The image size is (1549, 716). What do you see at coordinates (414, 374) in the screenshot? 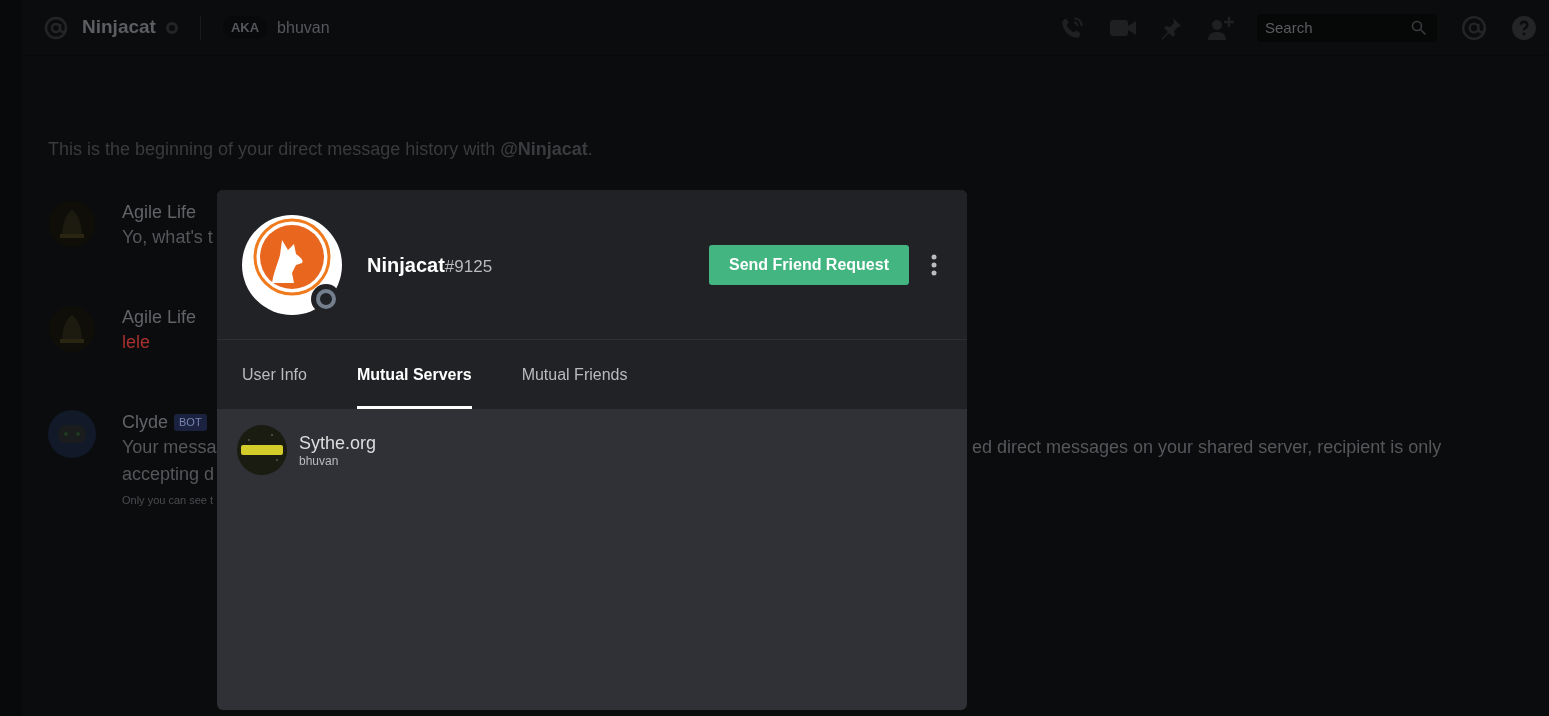
I see `profile-tab: Mutual Servers` at bounding box center [414, 374].